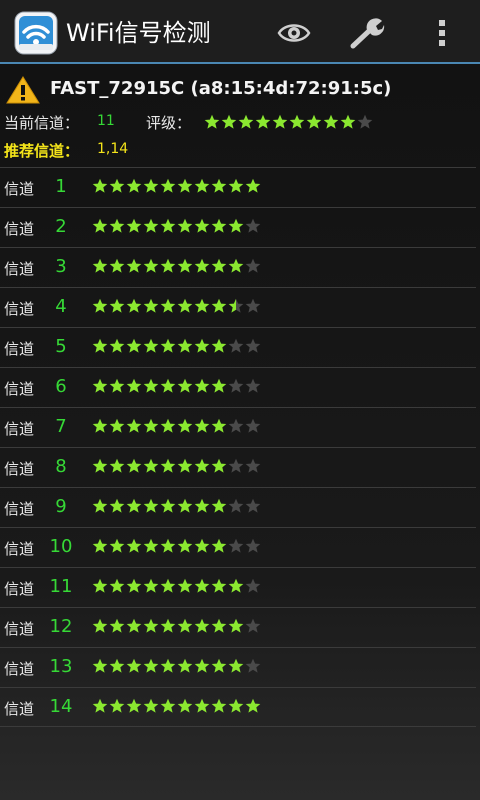  Describe the element at coordinates (106, 121) in the screenshot. I see `current-channel-value: 11` at that location.